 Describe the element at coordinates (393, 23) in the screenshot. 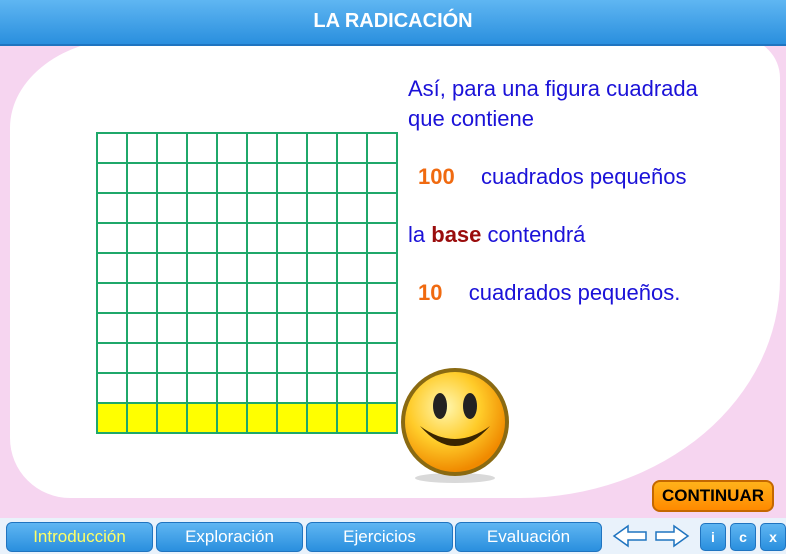

I see `page-title: LA RADICACIÓN` at that location.